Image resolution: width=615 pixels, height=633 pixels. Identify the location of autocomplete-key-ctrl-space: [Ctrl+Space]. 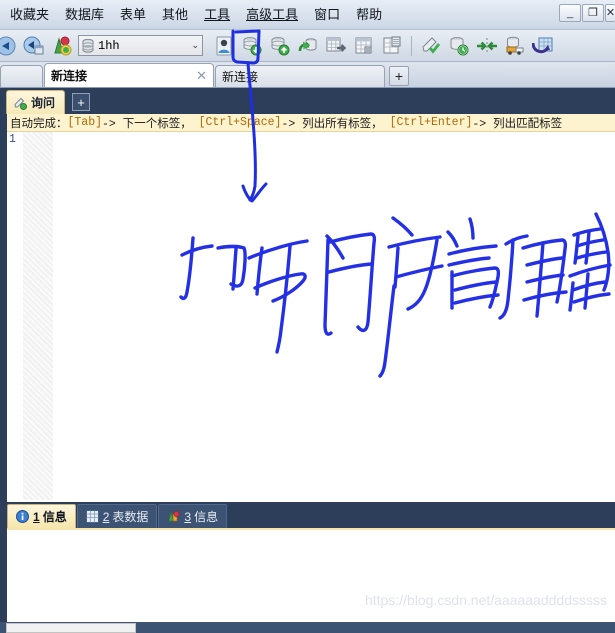
(240, 122).